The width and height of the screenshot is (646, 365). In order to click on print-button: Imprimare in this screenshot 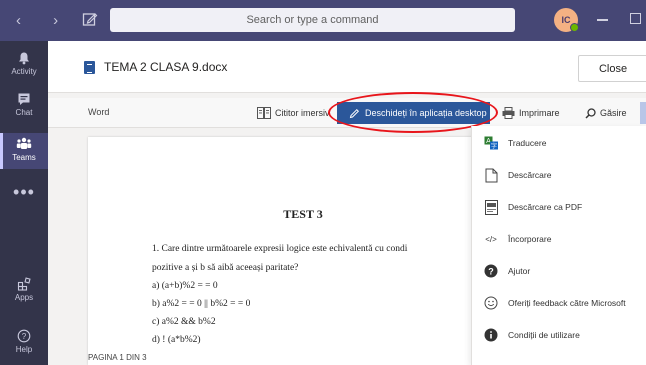, I will do `click(531, 113)`.